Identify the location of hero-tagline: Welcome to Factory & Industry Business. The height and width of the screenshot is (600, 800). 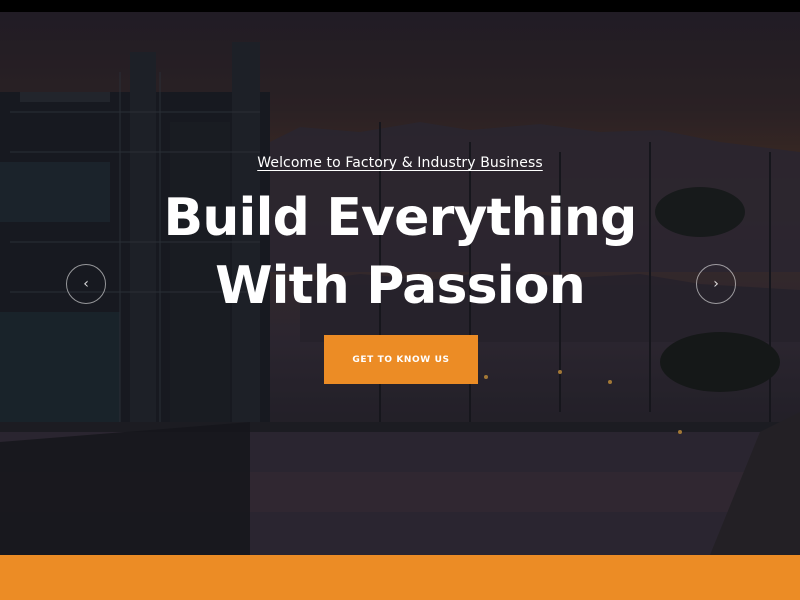
(400, 163).